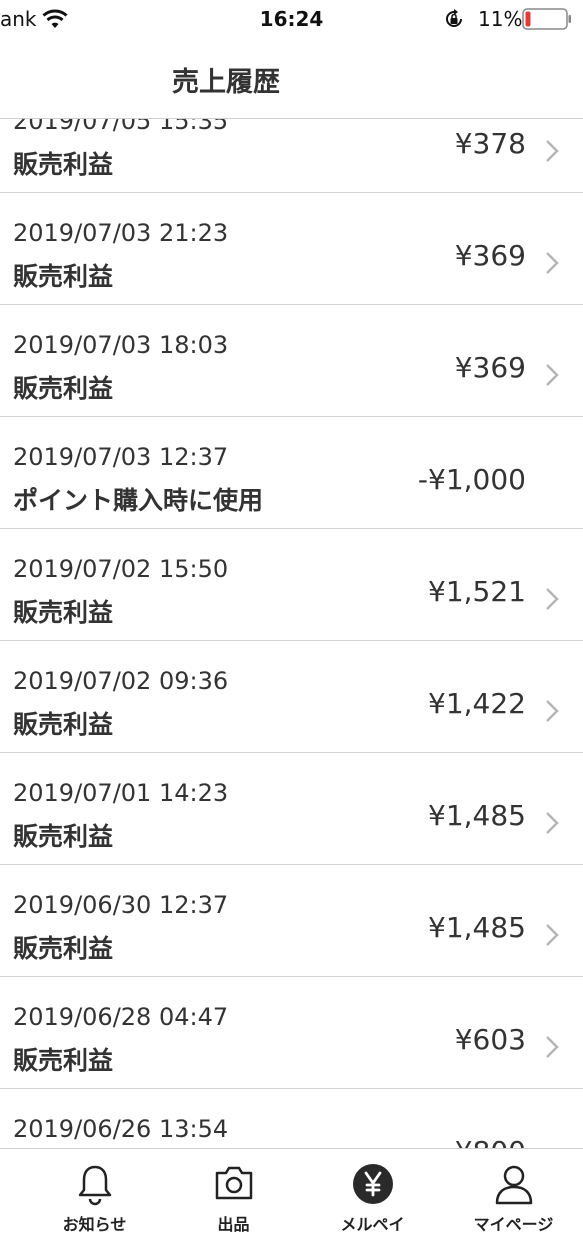 The height and width of the screenshot is (1241, 583). I want to click on tab-merpay: メルペイ, so click(372, 1195).